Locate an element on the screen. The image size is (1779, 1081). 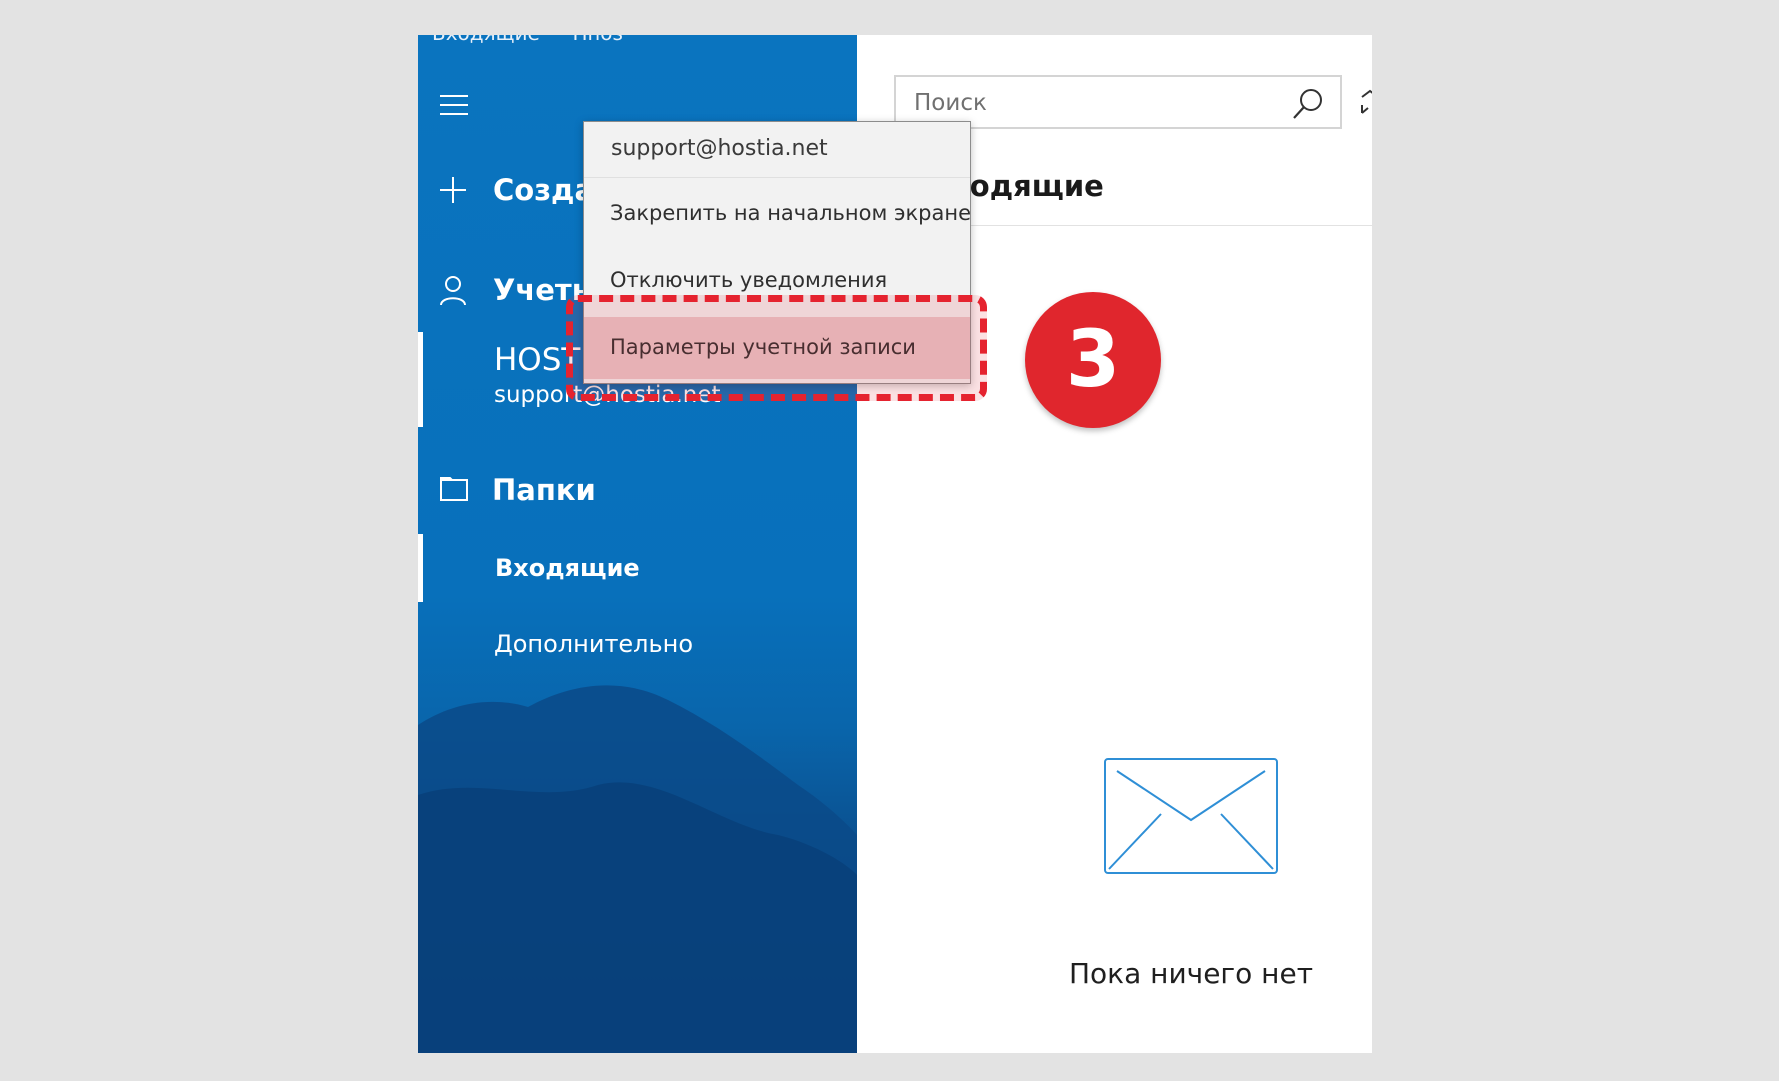
menu-separator is located at coordinates (777, 177).